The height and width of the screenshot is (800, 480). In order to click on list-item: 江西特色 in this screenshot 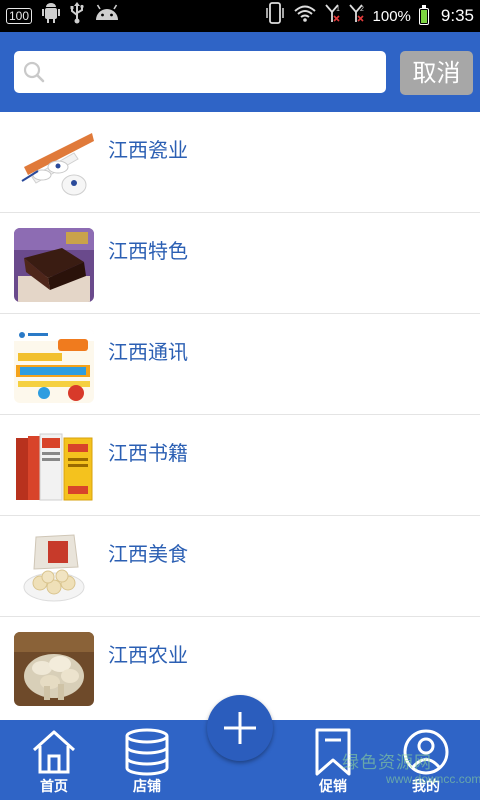, I will do `click(240, 263)`.